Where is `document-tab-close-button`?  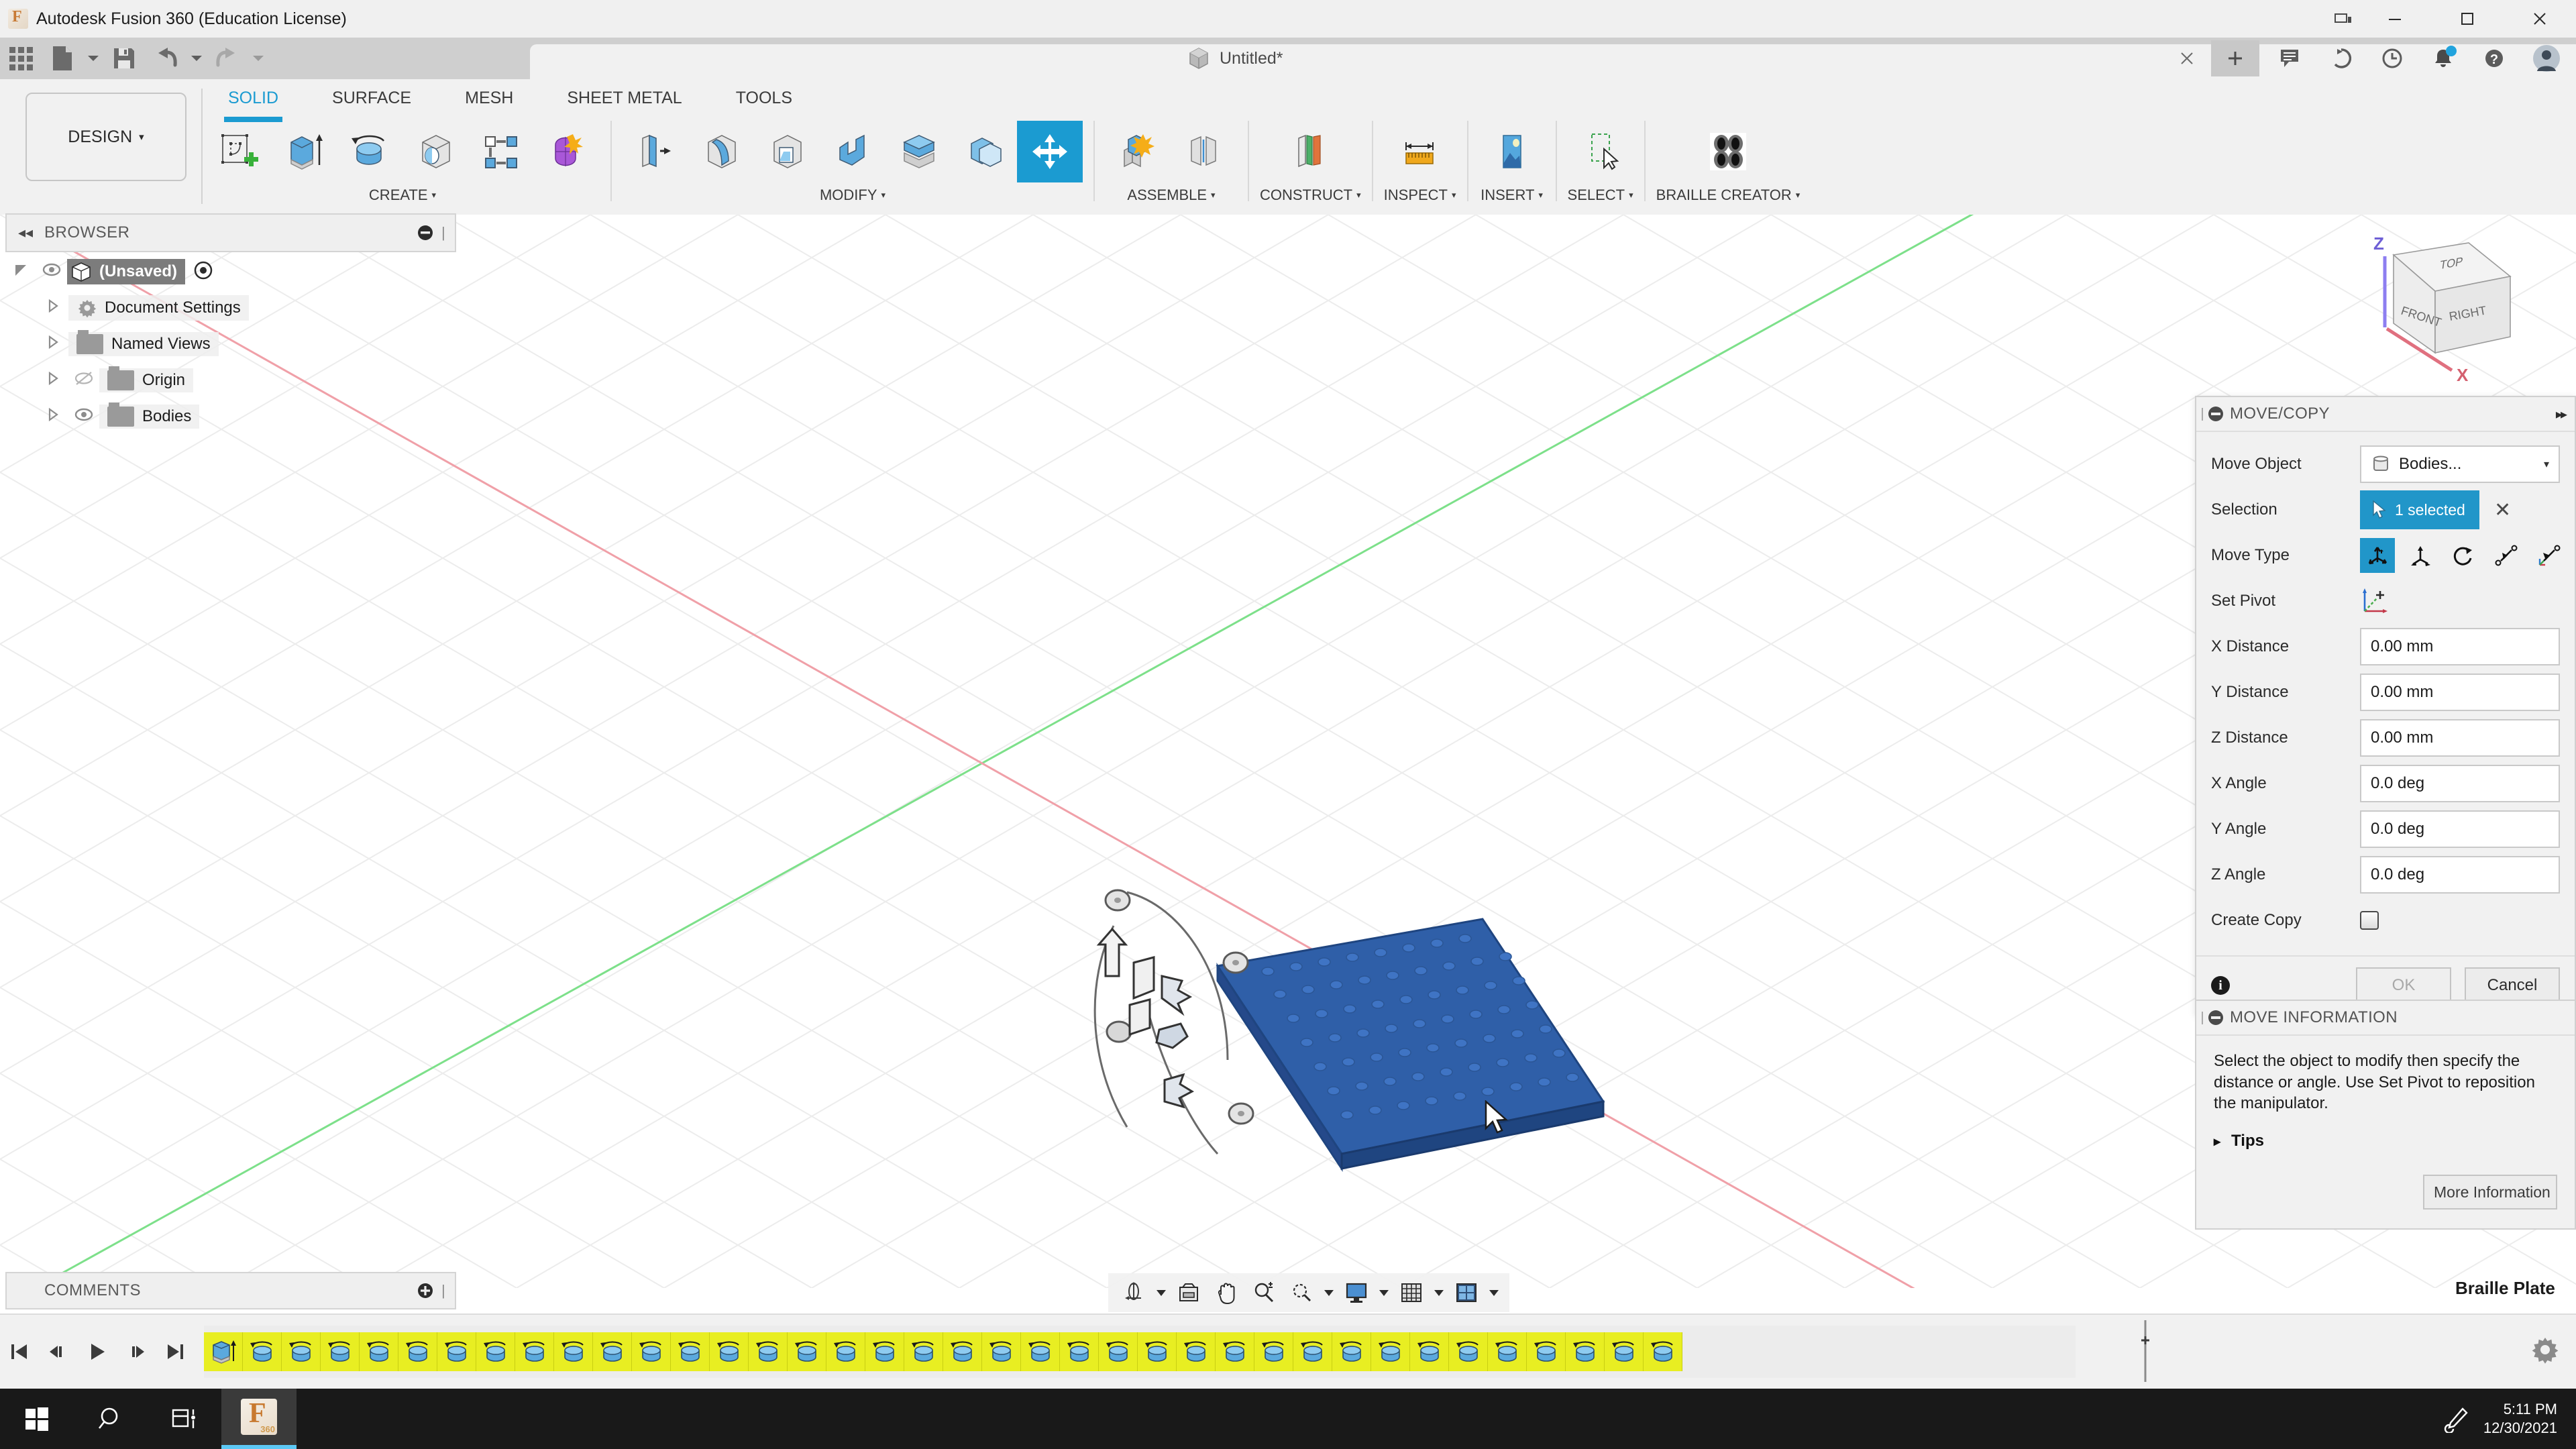 document-tab-close-button is located at coordinates (2187, 58).